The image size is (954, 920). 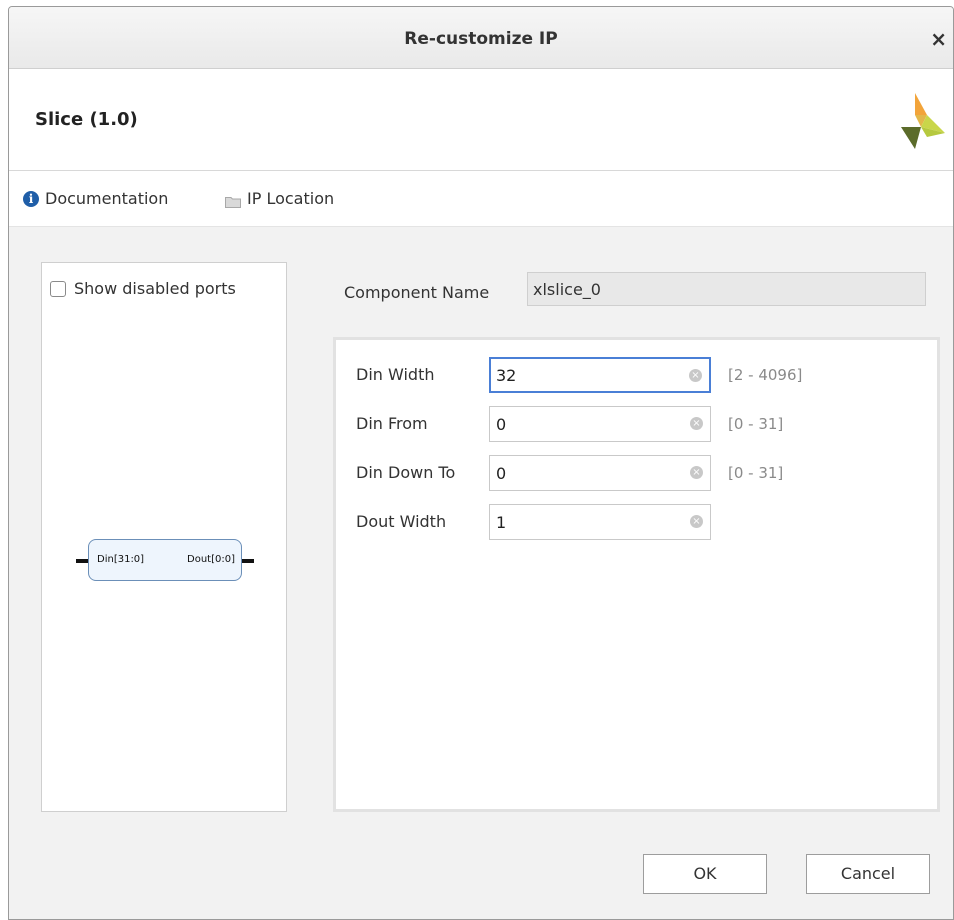 What do you see at coordinates (86, 119) in the screenshot?
I see `ip-title: Slice (1.0)` at bounding box center [86, 119].